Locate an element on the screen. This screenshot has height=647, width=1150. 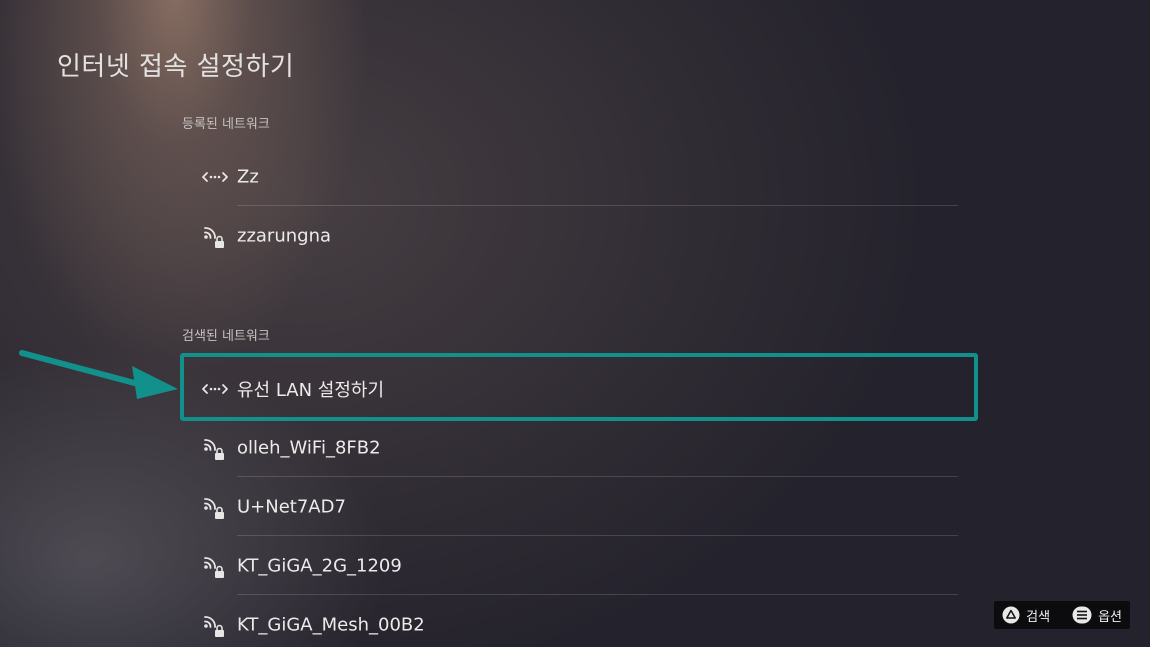
triangle-button-icon is located at coordinates (1011, 615).